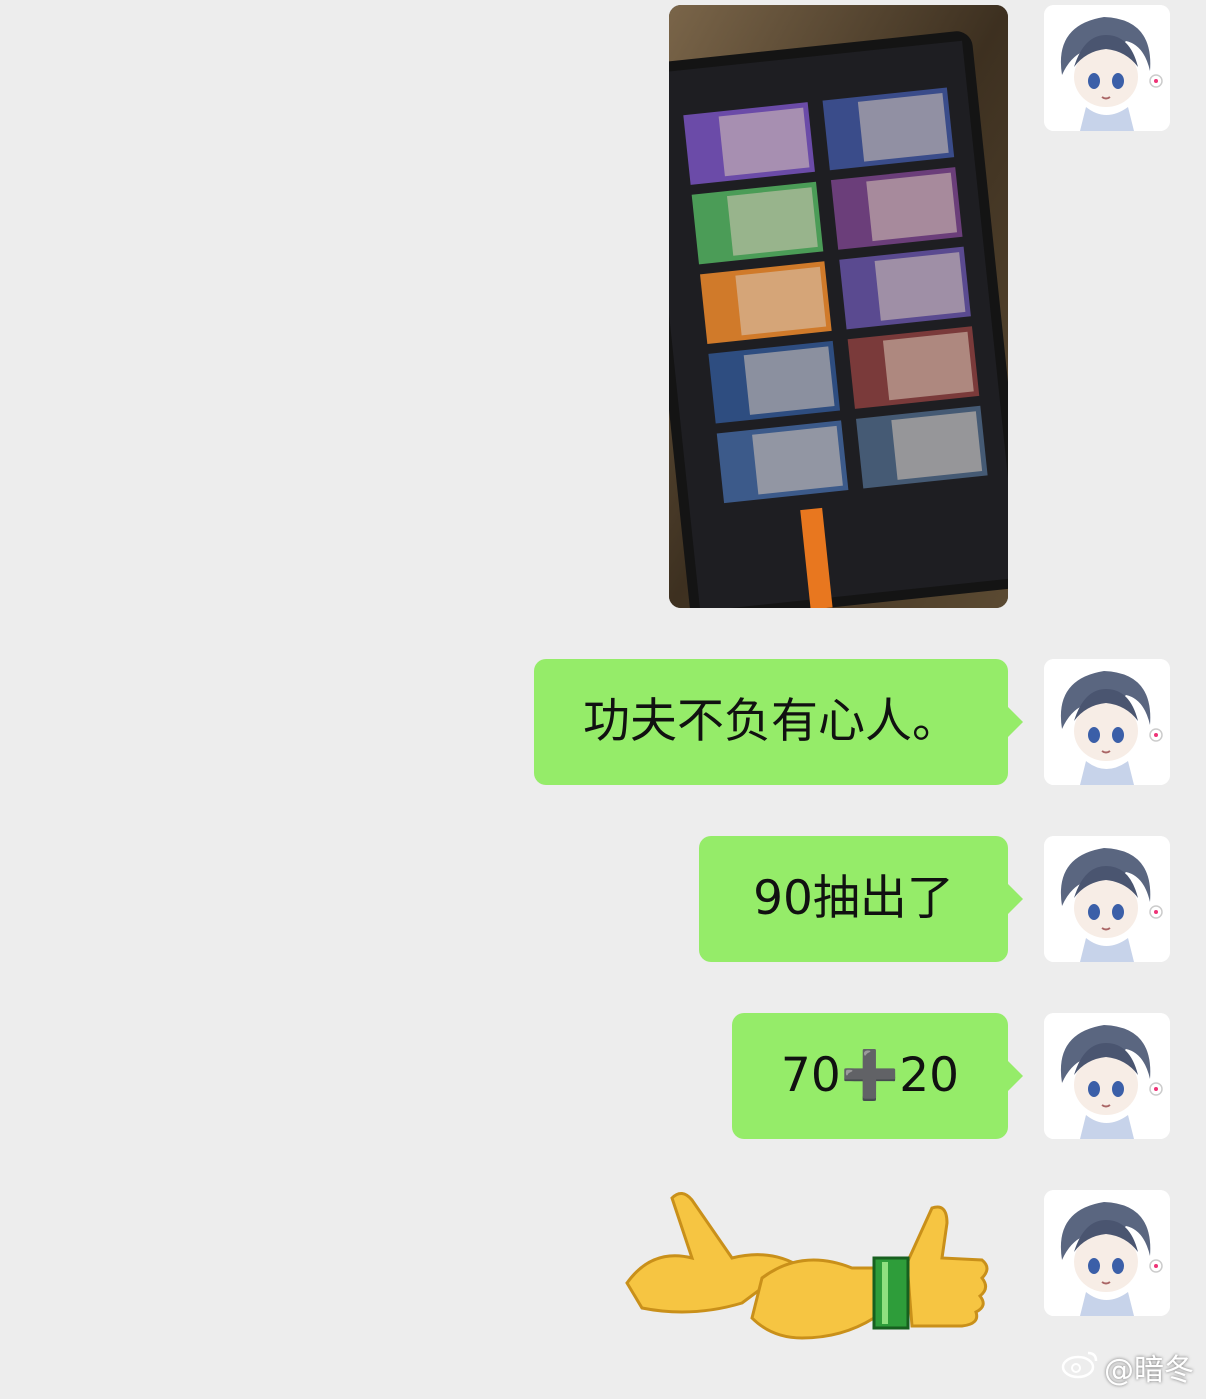 Image resolution: width=1206 pixels, height=1399 pixels. I want to click on handshake-thumbs-up-sticker, so click(801, 1273).